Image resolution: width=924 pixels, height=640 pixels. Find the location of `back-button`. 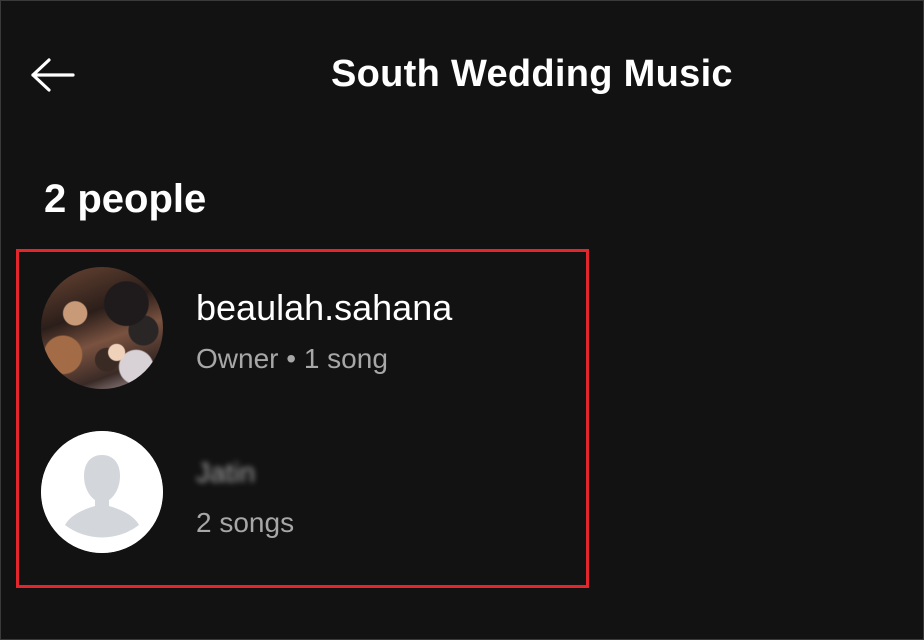

back-button is located at coordinates (52, 75).